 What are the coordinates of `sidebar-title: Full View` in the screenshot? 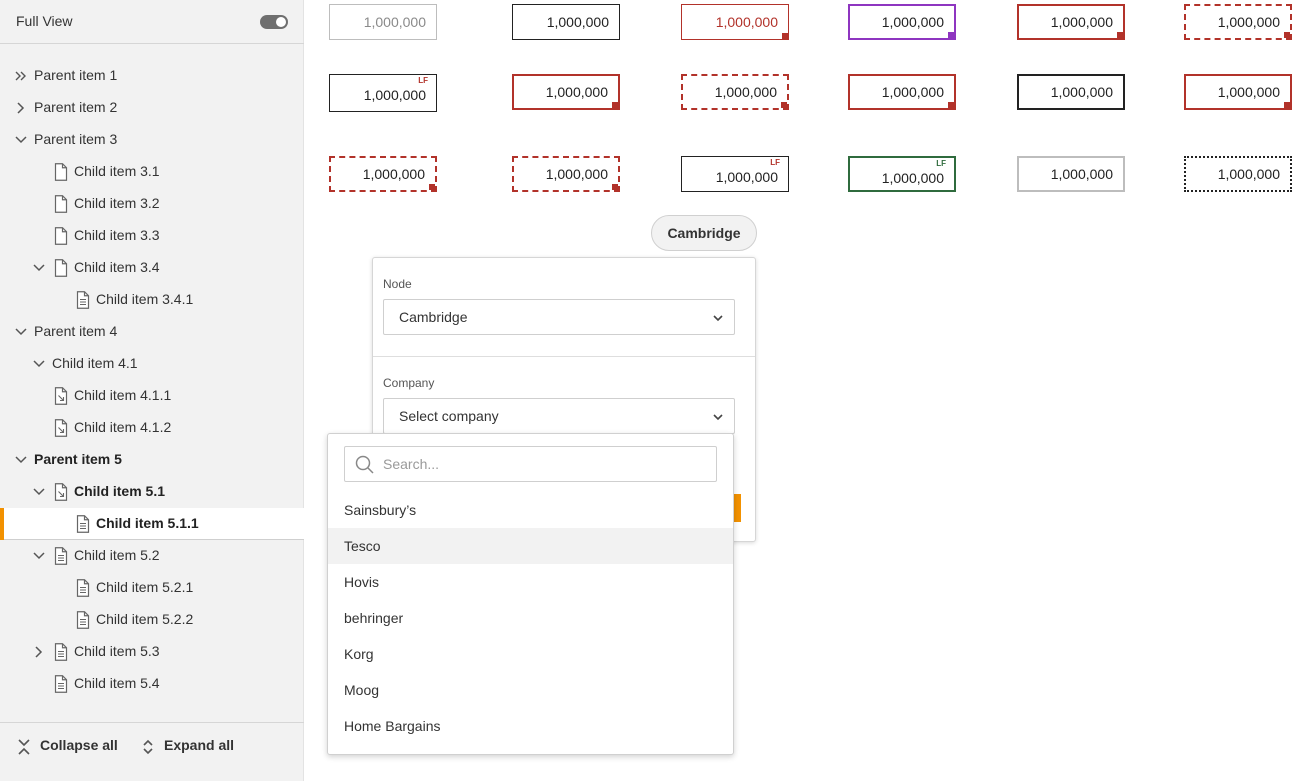 It's located at (44, 21).